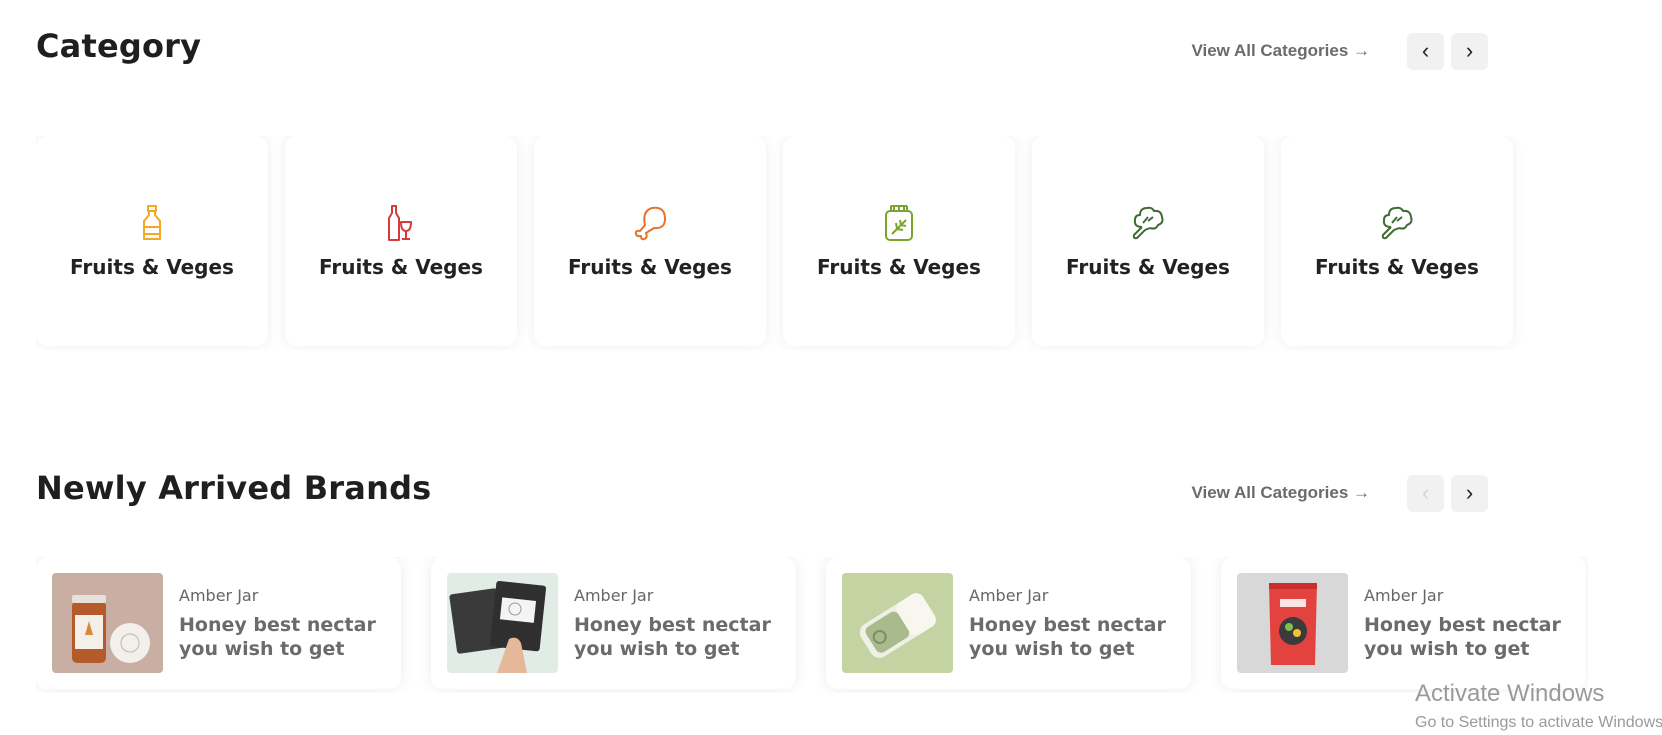  I want to click on tin-can-image, so click(897, 623).